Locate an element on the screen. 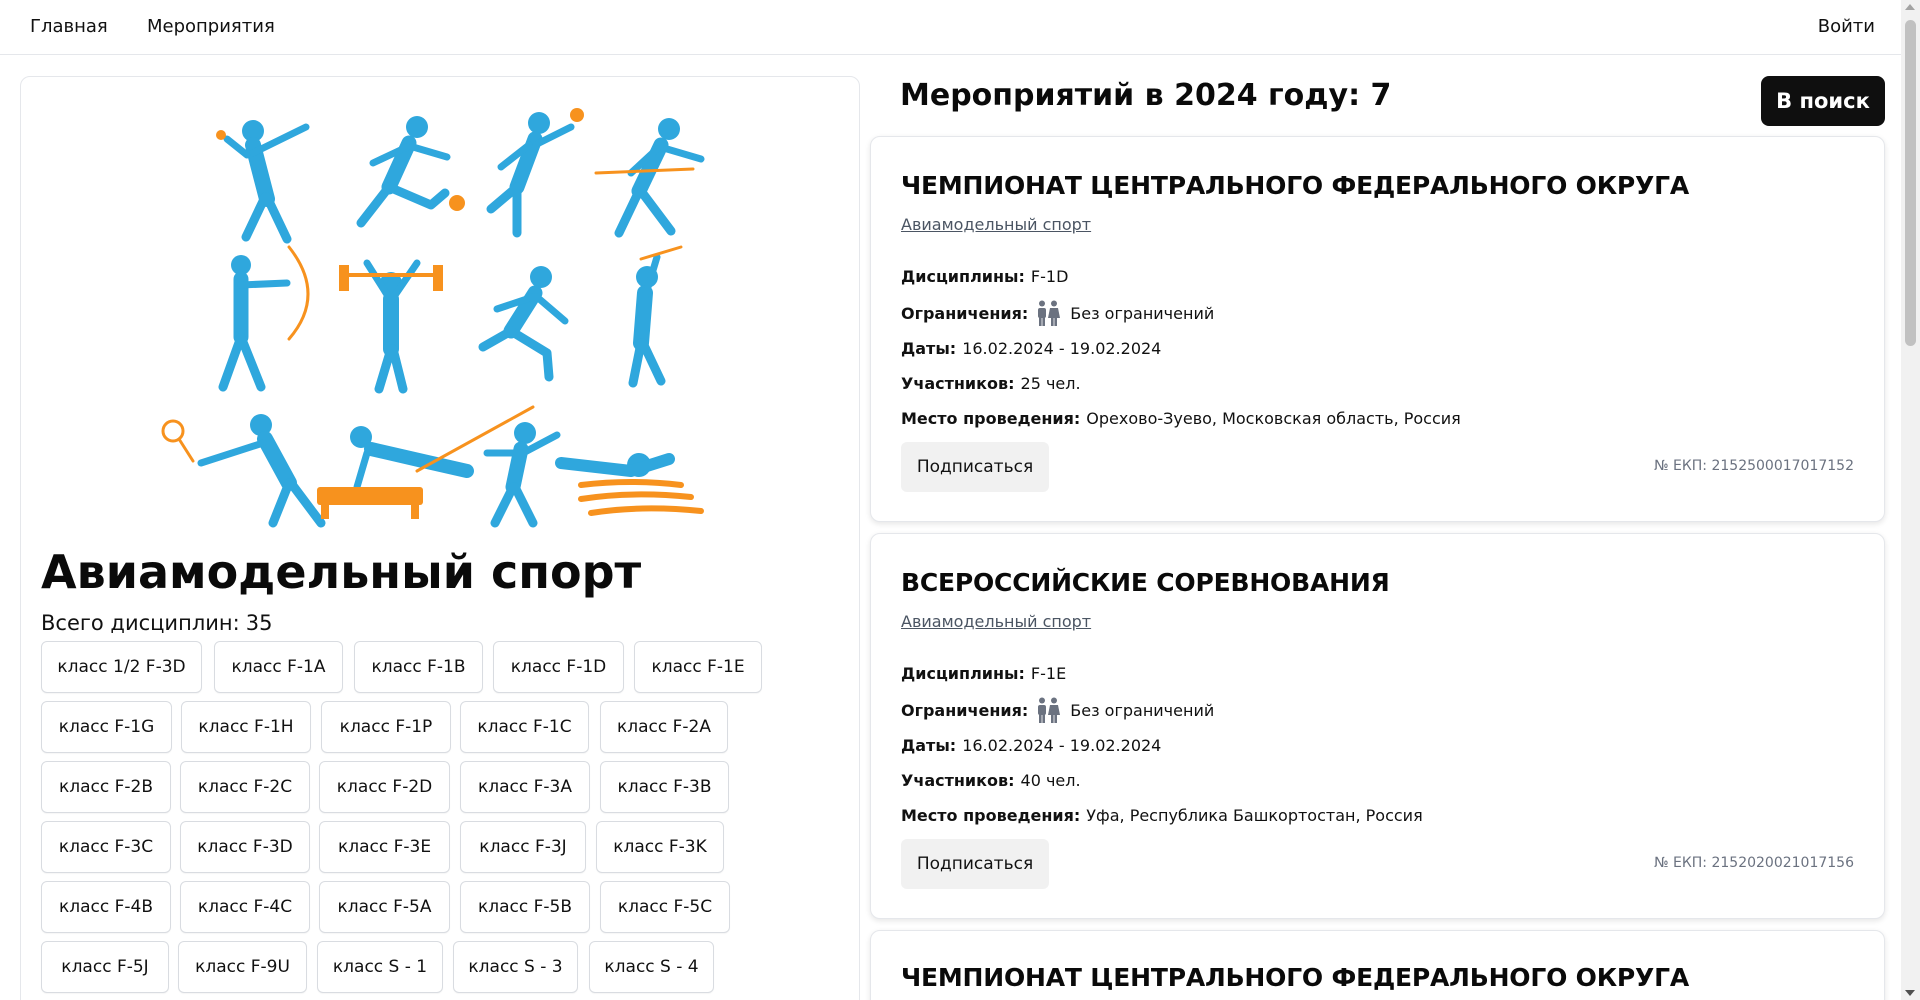  search-button: В поиск is located at coordinates (1823, 101).